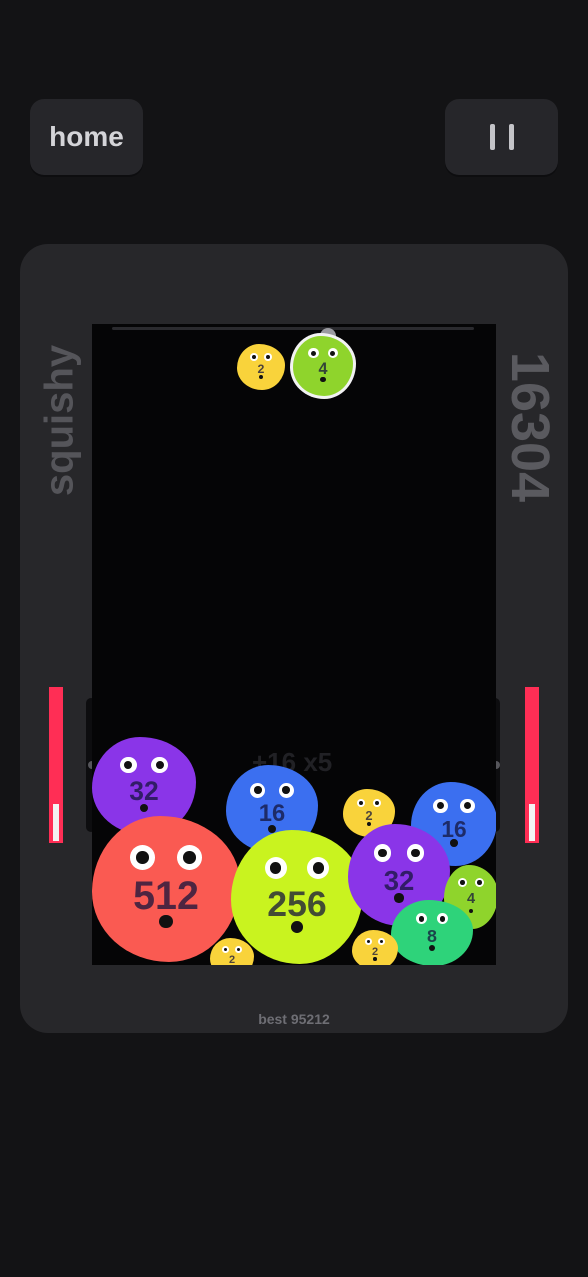 The image size is (588, 1277). What do you see at coordinates (272, 814) in the screenshot?
I see `blob-value: 16` at bounding box center [272, 814].